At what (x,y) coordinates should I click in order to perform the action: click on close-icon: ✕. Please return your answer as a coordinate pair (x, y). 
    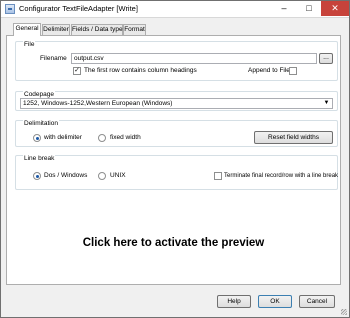
    Looking at the image, I should click on (335, 8).